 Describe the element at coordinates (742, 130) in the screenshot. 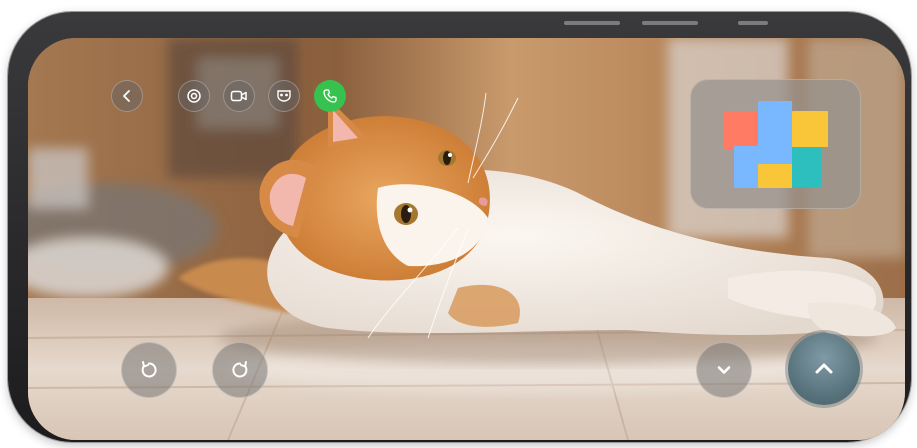

I see `room-red` at that location.